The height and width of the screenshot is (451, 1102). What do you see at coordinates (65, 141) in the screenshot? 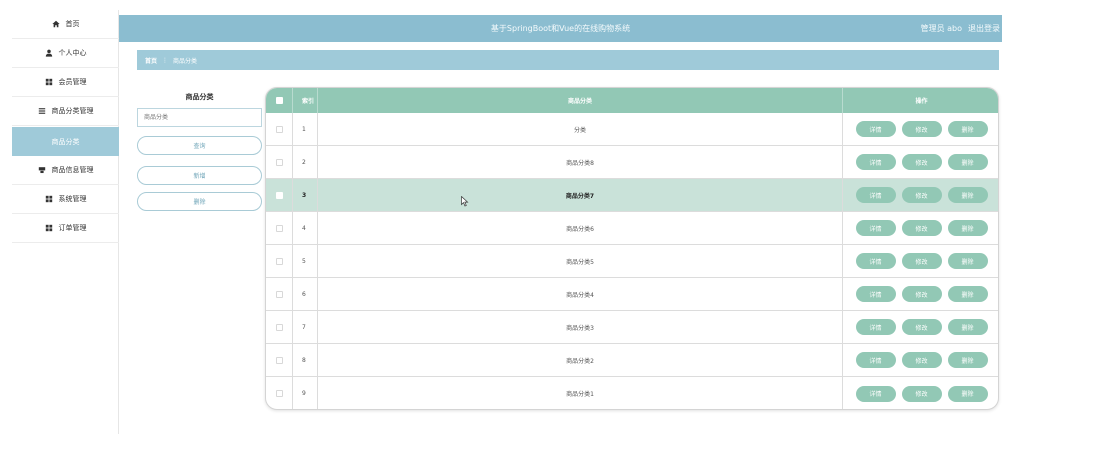
I see `sidebar-item-category: 商品分类` at bounding box center [65, 141].